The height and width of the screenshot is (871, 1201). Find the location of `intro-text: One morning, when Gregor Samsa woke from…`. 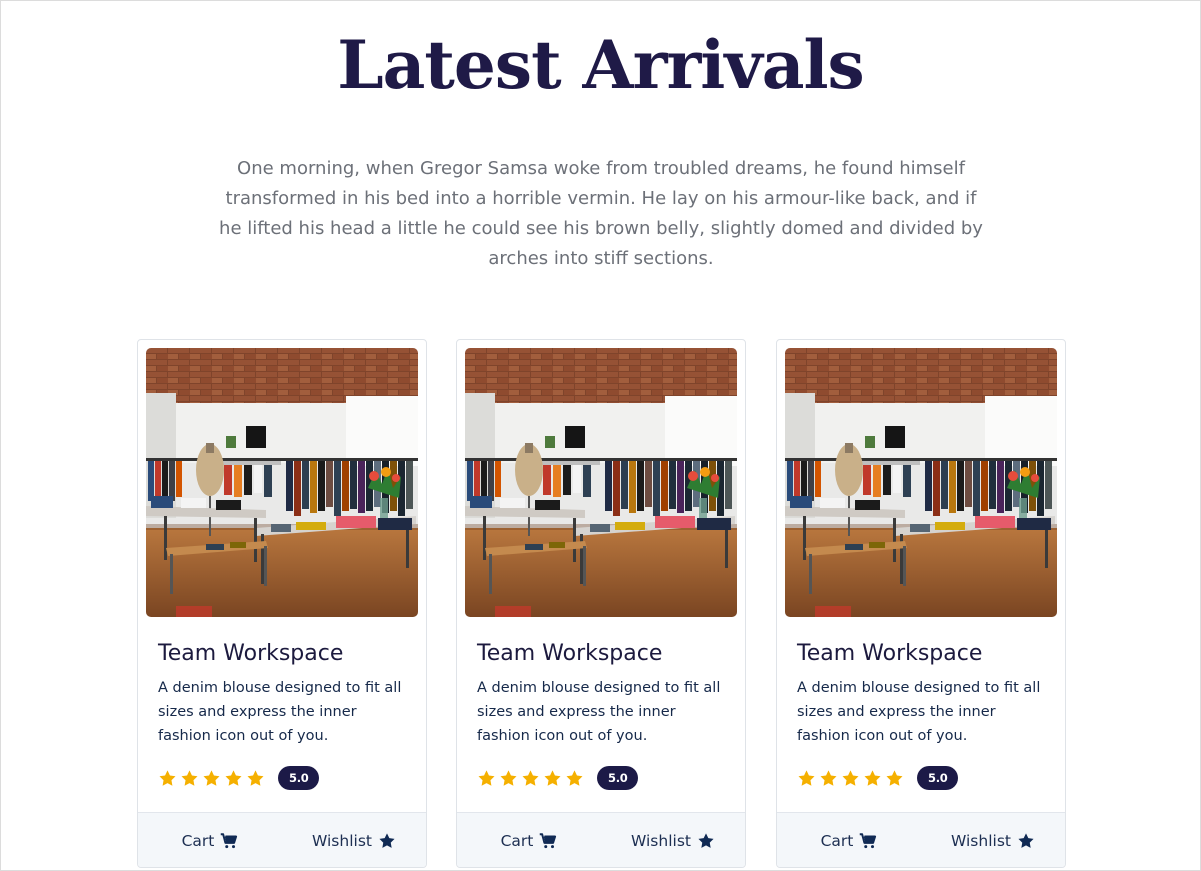

intro-text: One morning, when Gregor Samsa woke from… is located at coordinates (601, 213).